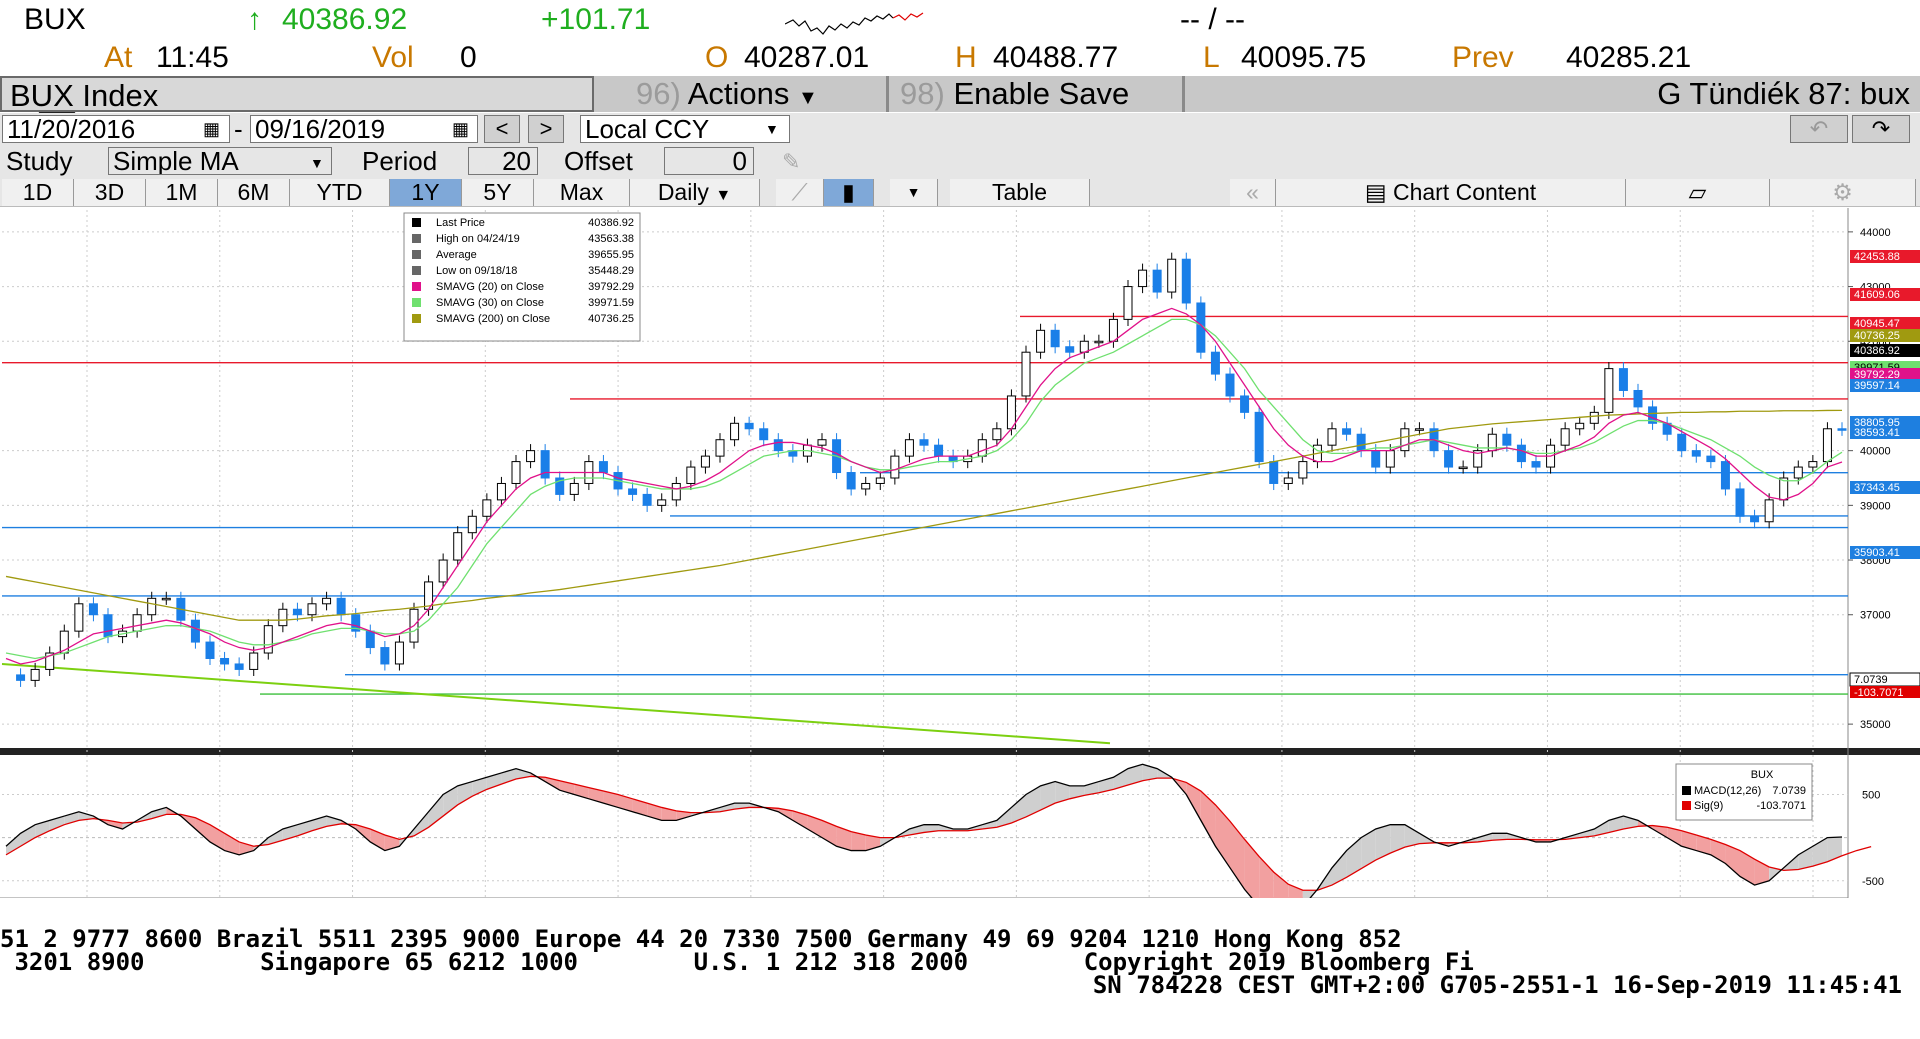 The image size is (1920, 1039). Describe the element at coordinates (695, 192) in the screenshot. I see `frequency-select: Daily ▼` at that location.